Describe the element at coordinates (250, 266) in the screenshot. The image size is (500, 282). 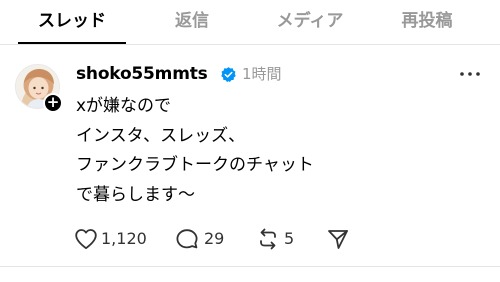
I see `post-divider` at that location.